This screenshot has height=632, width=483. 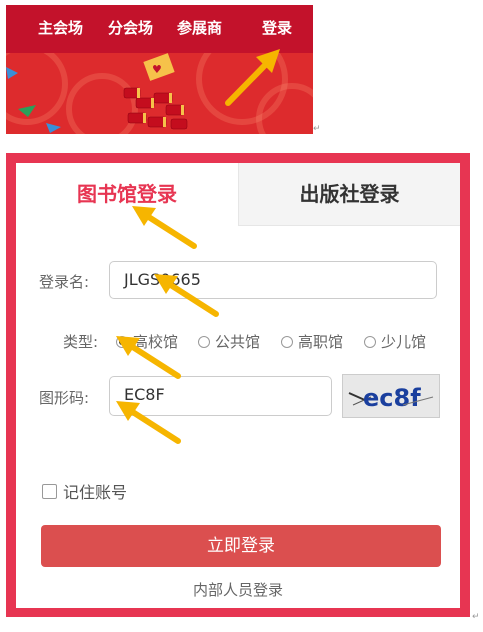 I want to click on captcha-label: 图形码:, so click(x=64, y=398).